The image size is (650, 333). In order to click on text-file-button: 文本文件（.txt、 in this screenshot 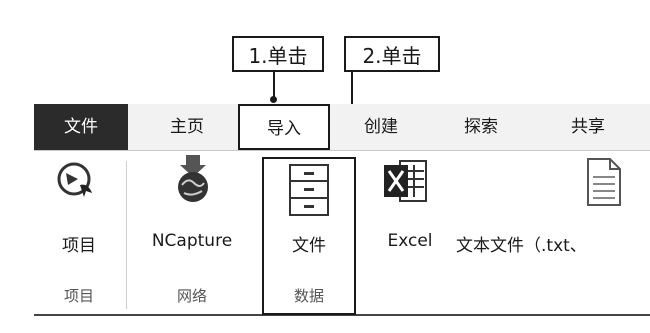, I will do `click(550, 208)`.